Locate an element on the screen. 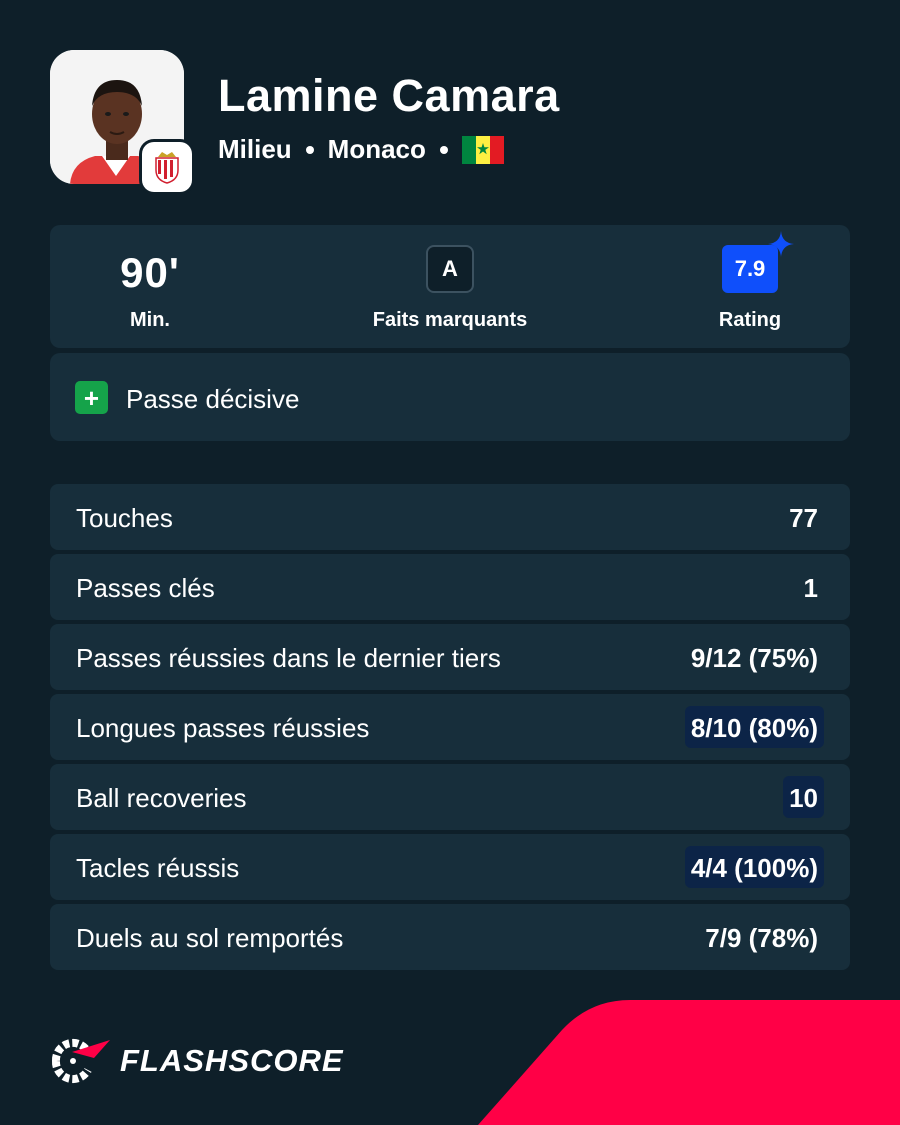 This screenshot has width=900, height=1125. stat-label: Ball recoveries is located at coordinates (161, 798).